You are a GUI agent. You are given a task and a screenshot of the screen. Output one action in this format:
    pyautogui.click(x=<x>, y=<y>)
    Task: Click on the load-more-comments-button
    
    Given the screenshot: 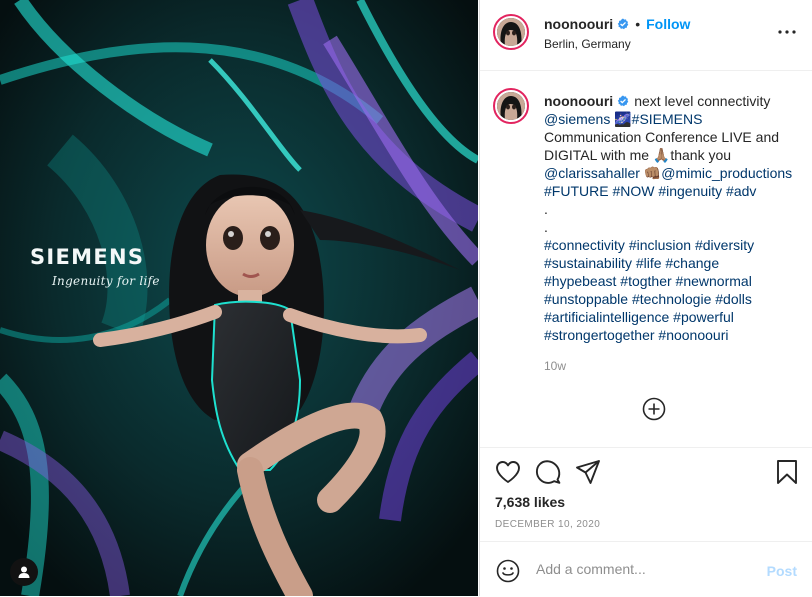 What is the action you would take?
    pyautogui.click(x=654, y=409)
    